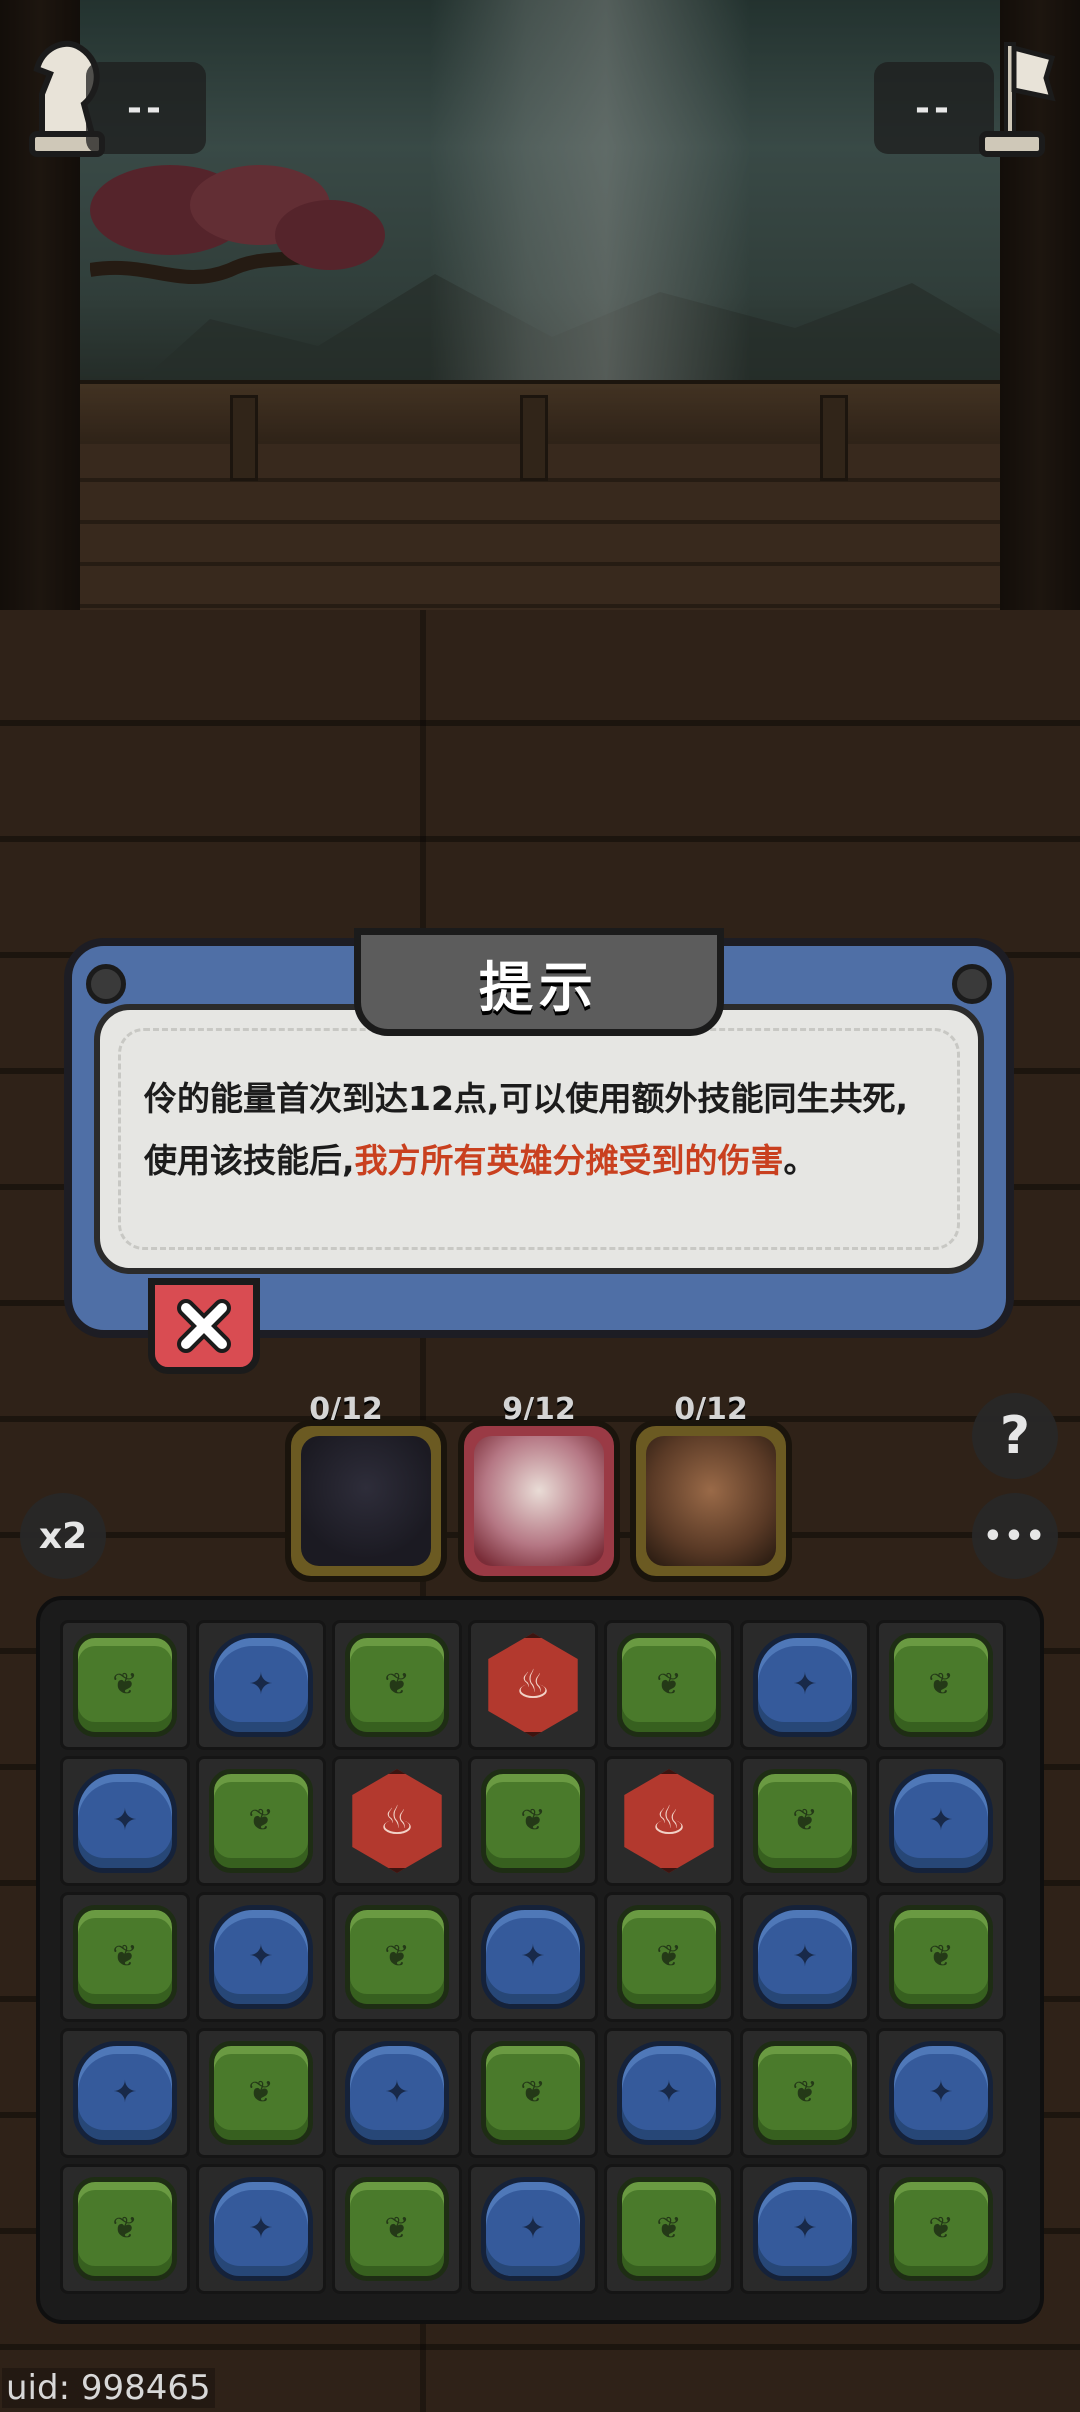 The width and height of the screenshot is (1080, 2412). What do you see at coordinates (569, 1160) in the screenshot?
I see `dialog-message-highlight: 我方所有英雄分摊受到的伤害` at bounding box center [569, 1160].